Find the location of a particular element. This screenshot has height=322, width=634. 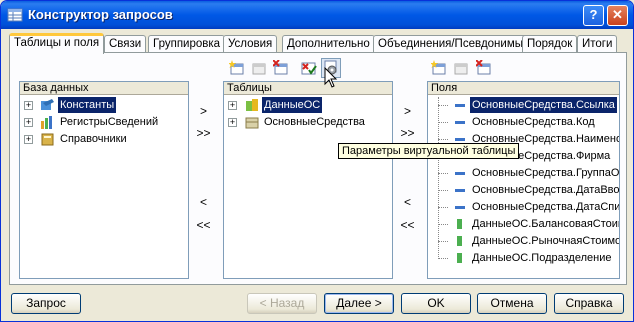

field-label: ДанныеОС.БалансоваяСтоимость is located at coordinates (545, 224).